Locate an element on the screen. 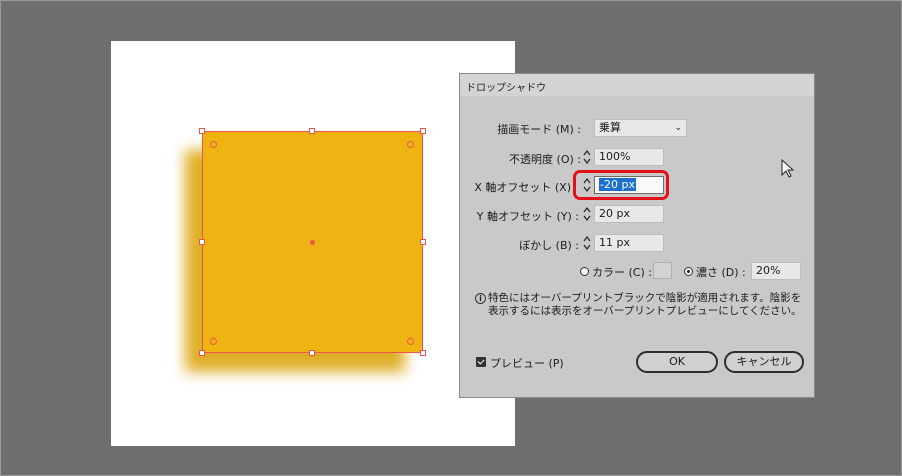  blend-mode-select: 乗算 ⌄ is located at coordinates (640, 128).